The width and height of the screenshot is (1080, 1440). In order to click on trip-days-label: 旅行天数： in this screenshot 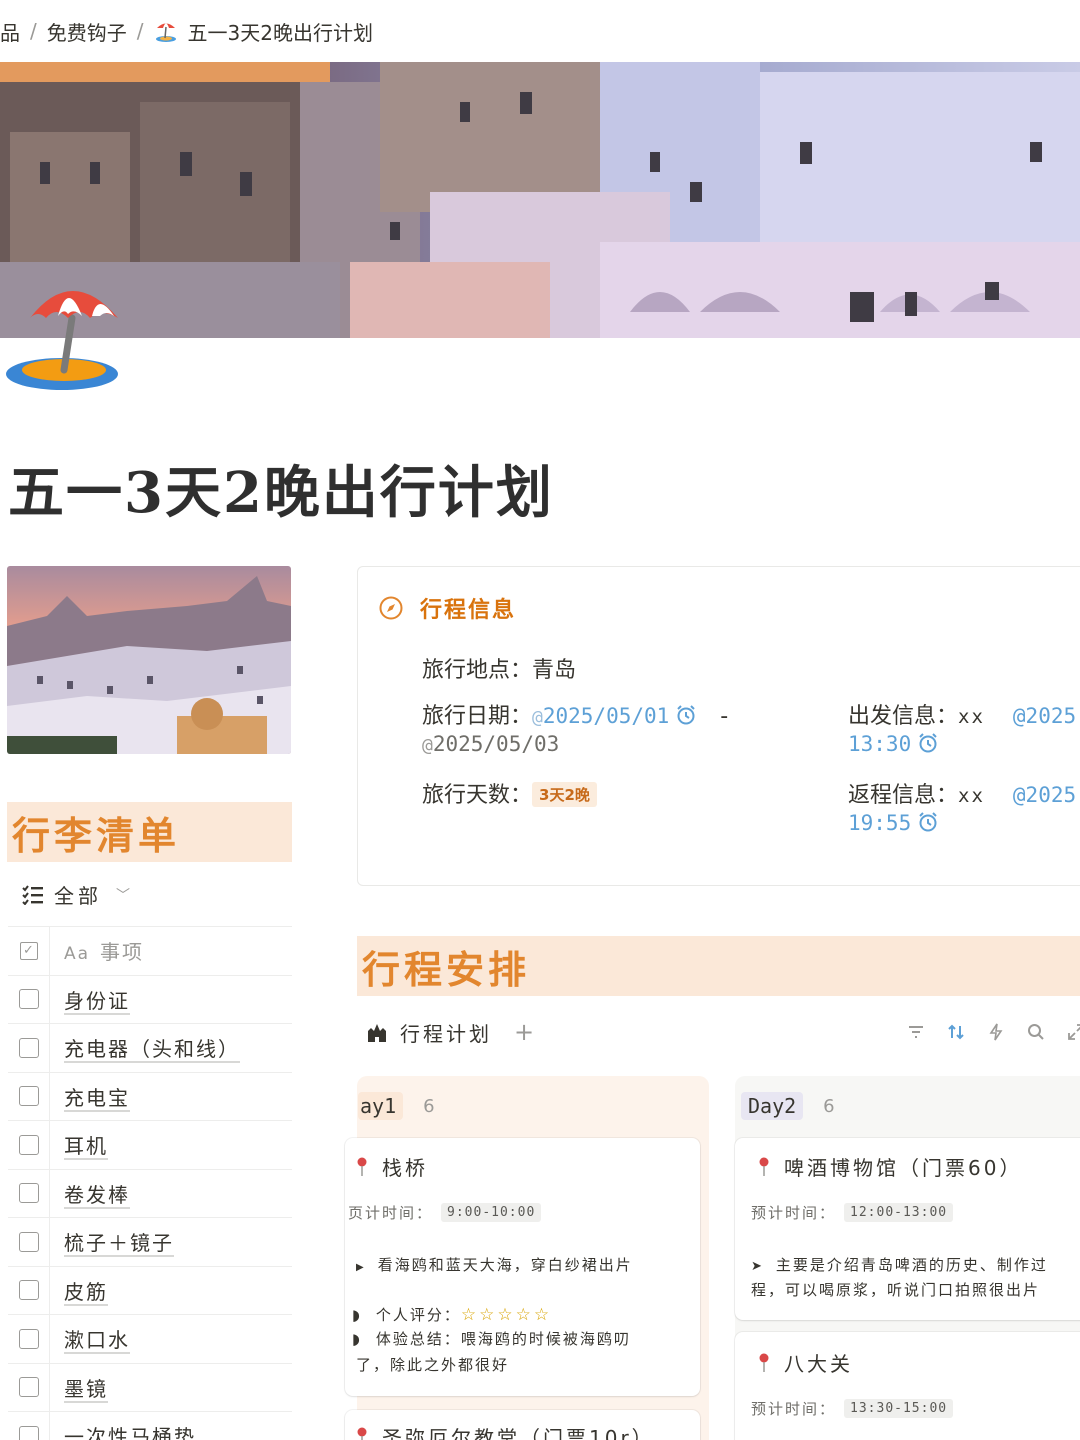, I will do `click(477, 795)`.